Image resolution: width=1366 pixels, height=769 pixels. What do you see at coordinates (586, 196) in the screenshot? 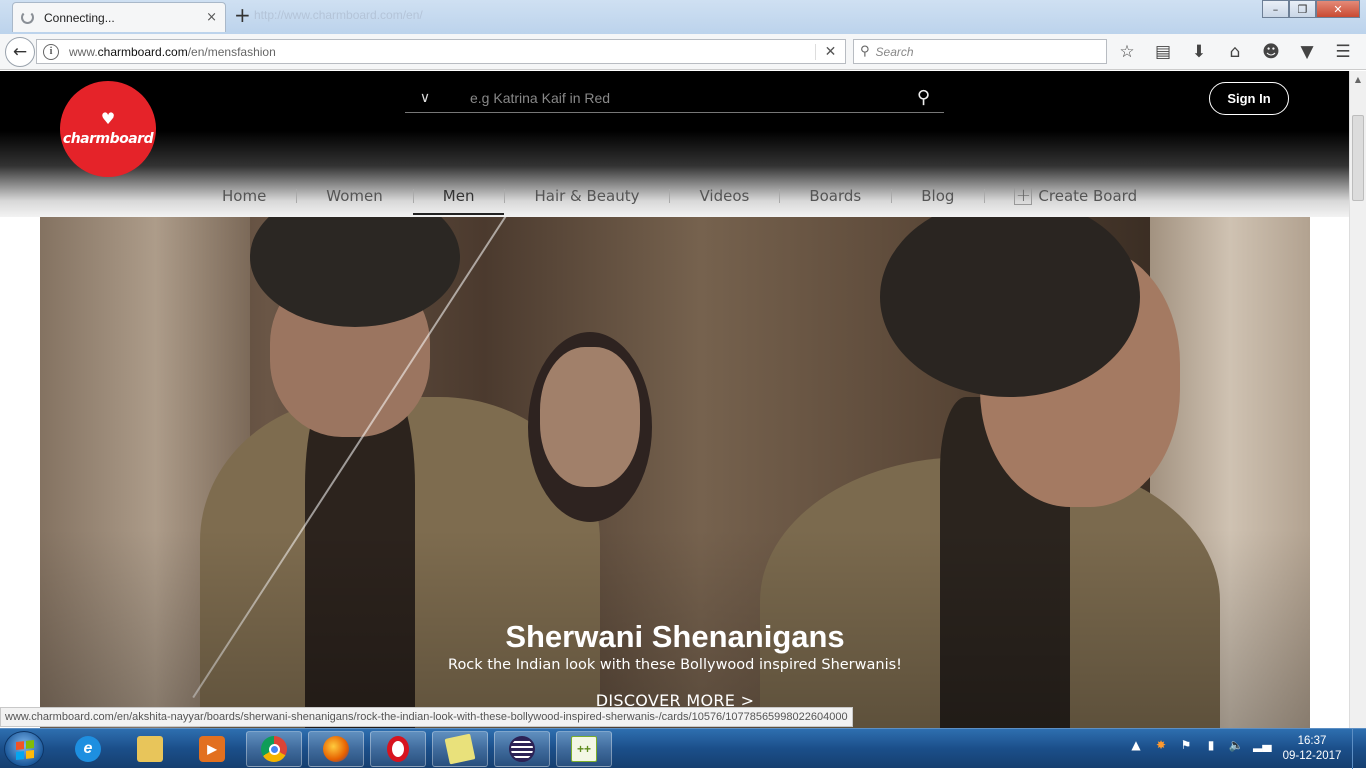
I see `nav-item-hair-beauty: Hair & Beauty` at bounding box center [586, 196].